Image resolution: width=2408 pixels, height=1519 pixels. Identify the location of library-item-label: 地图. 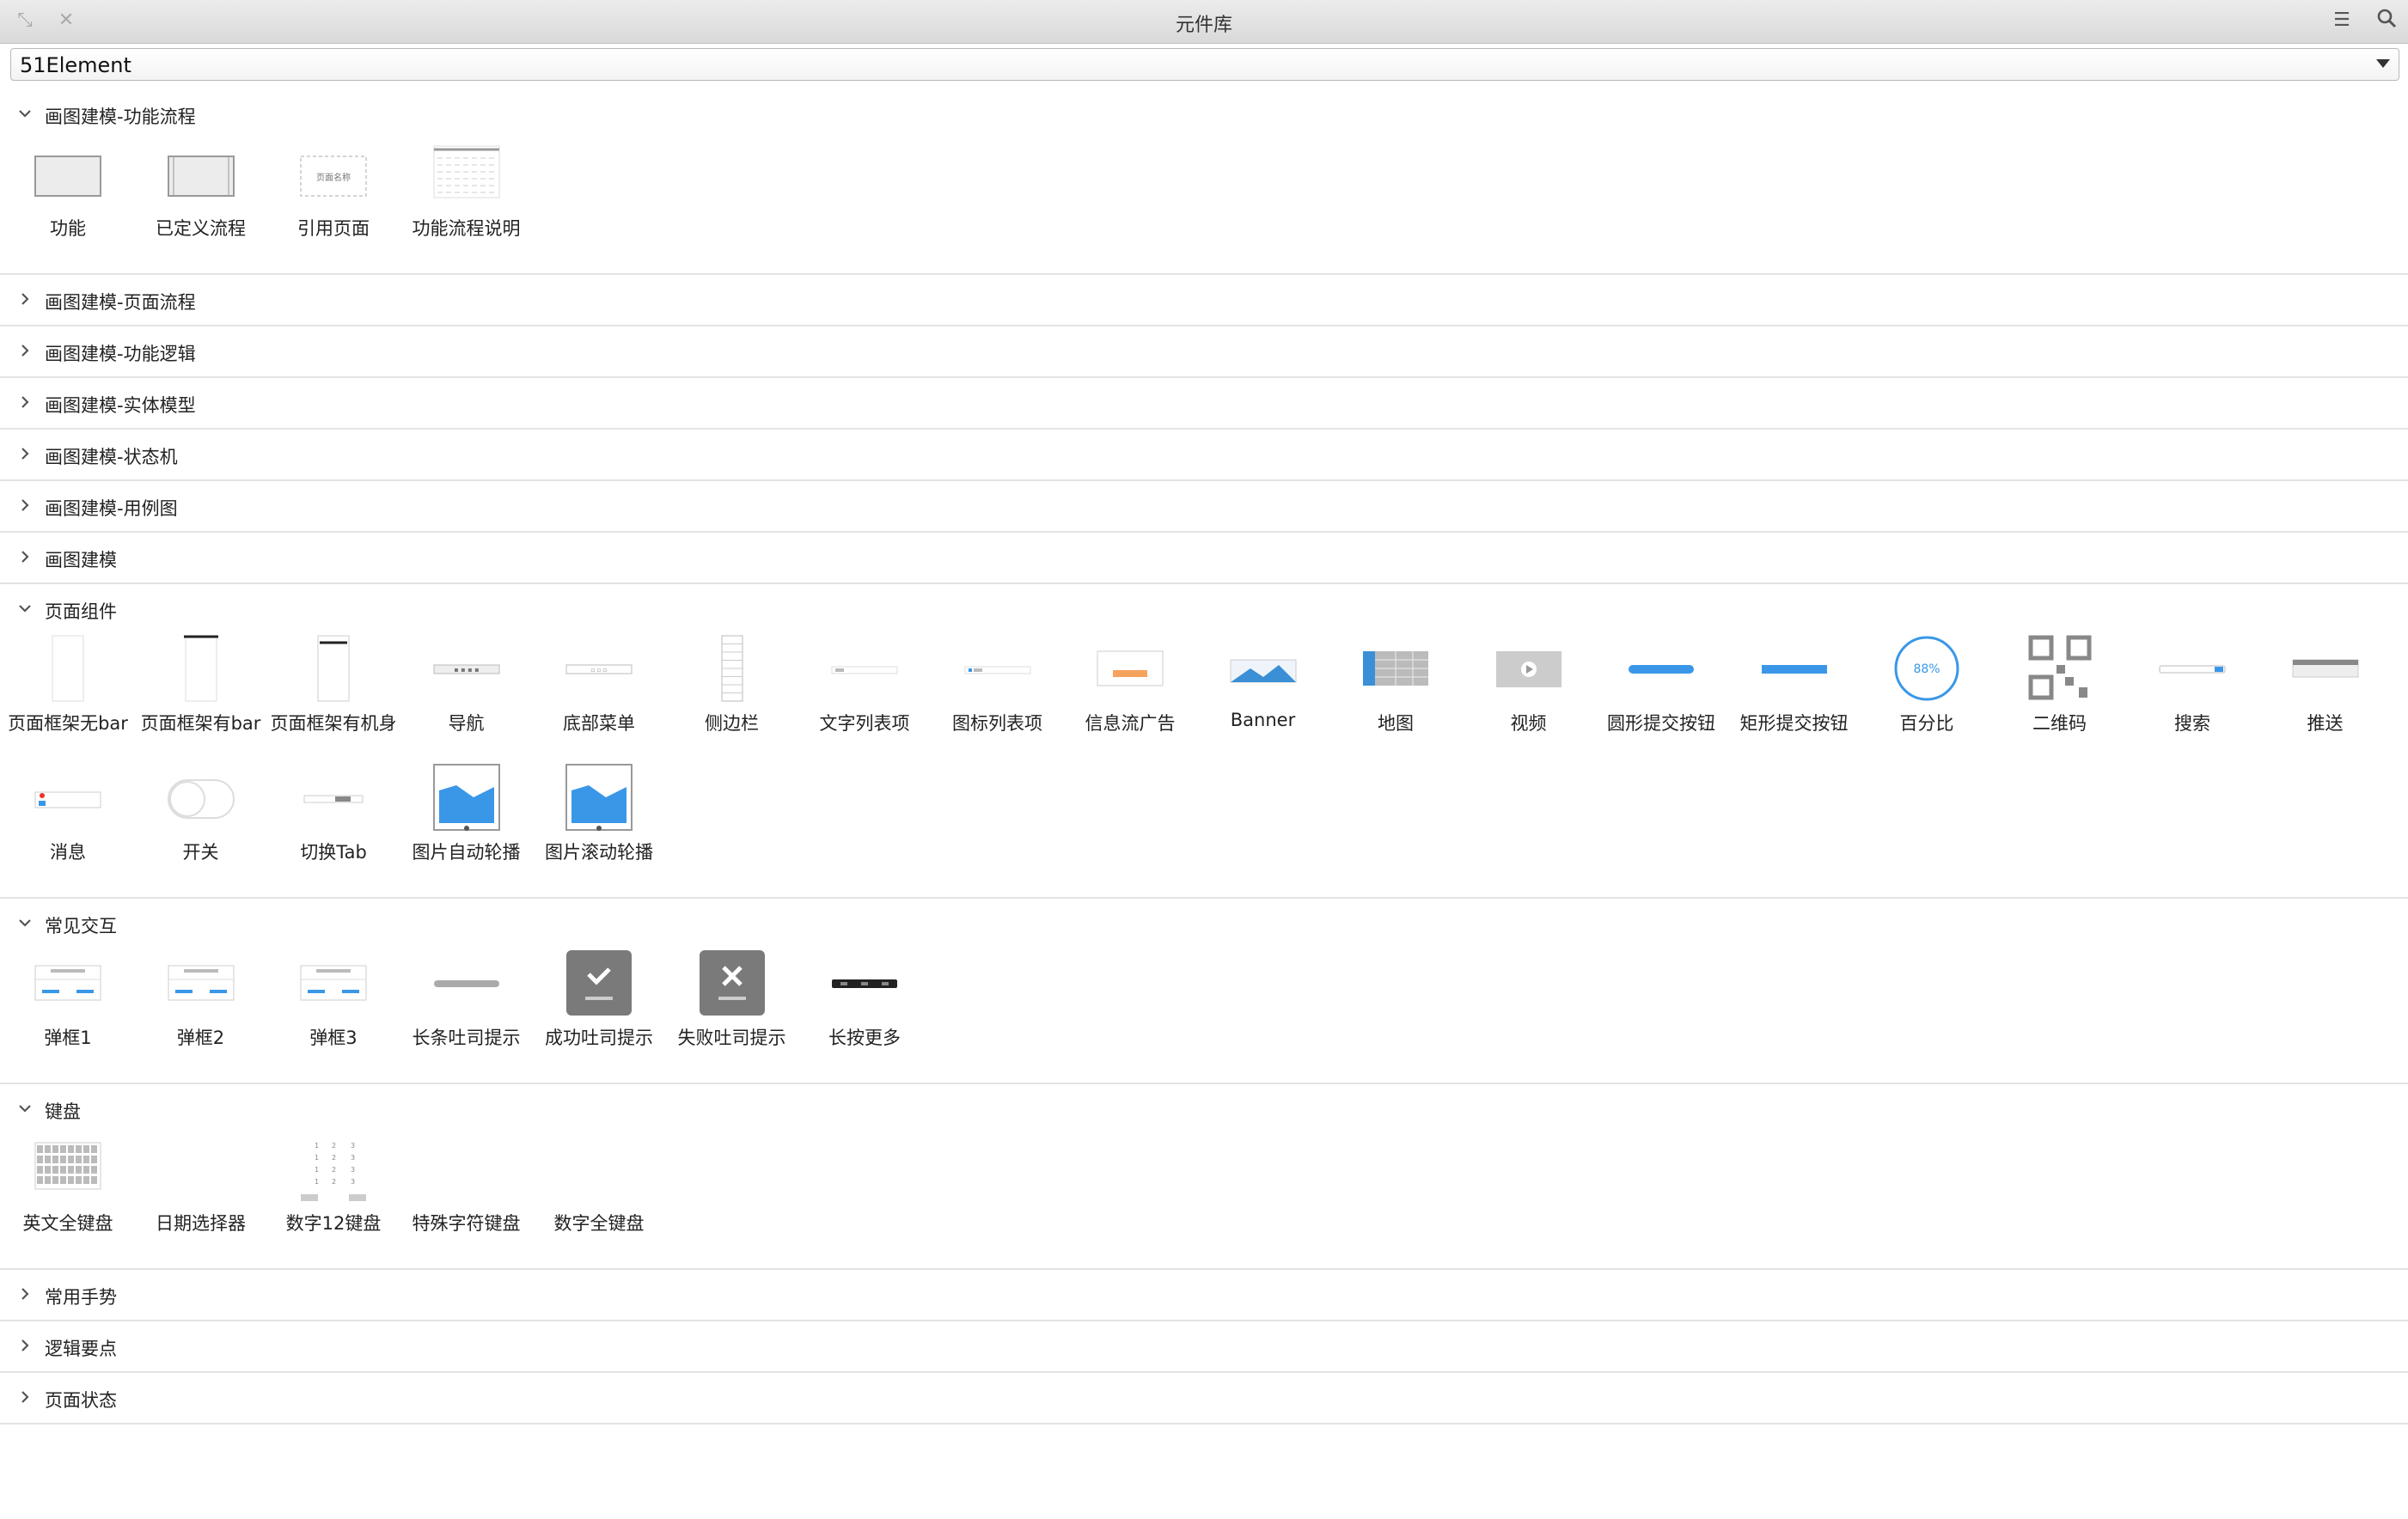
(1396, 723).